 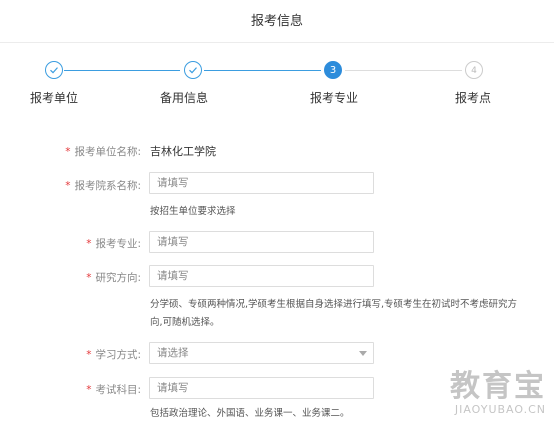 I want to click on step-1-check-icon, so click(x=54, y=70).